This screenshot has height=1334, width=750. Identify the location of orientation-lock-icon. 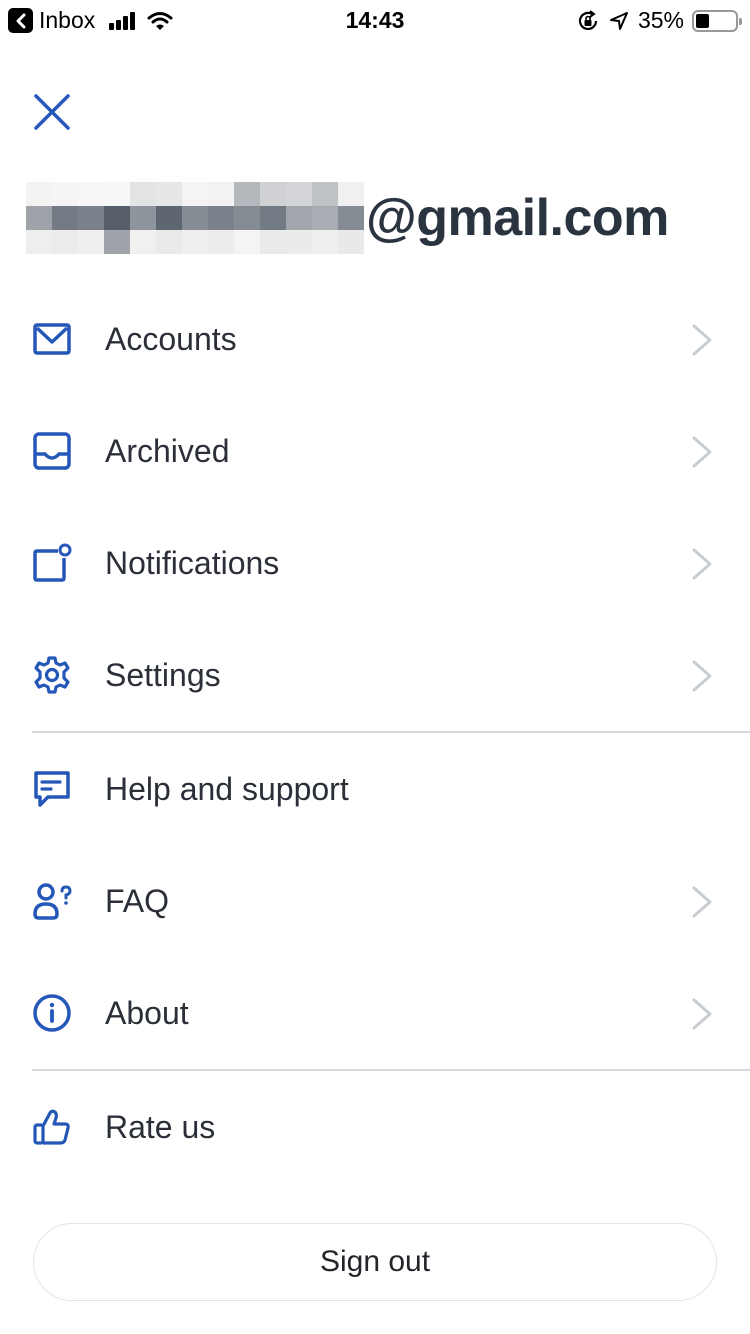
(588, 19).